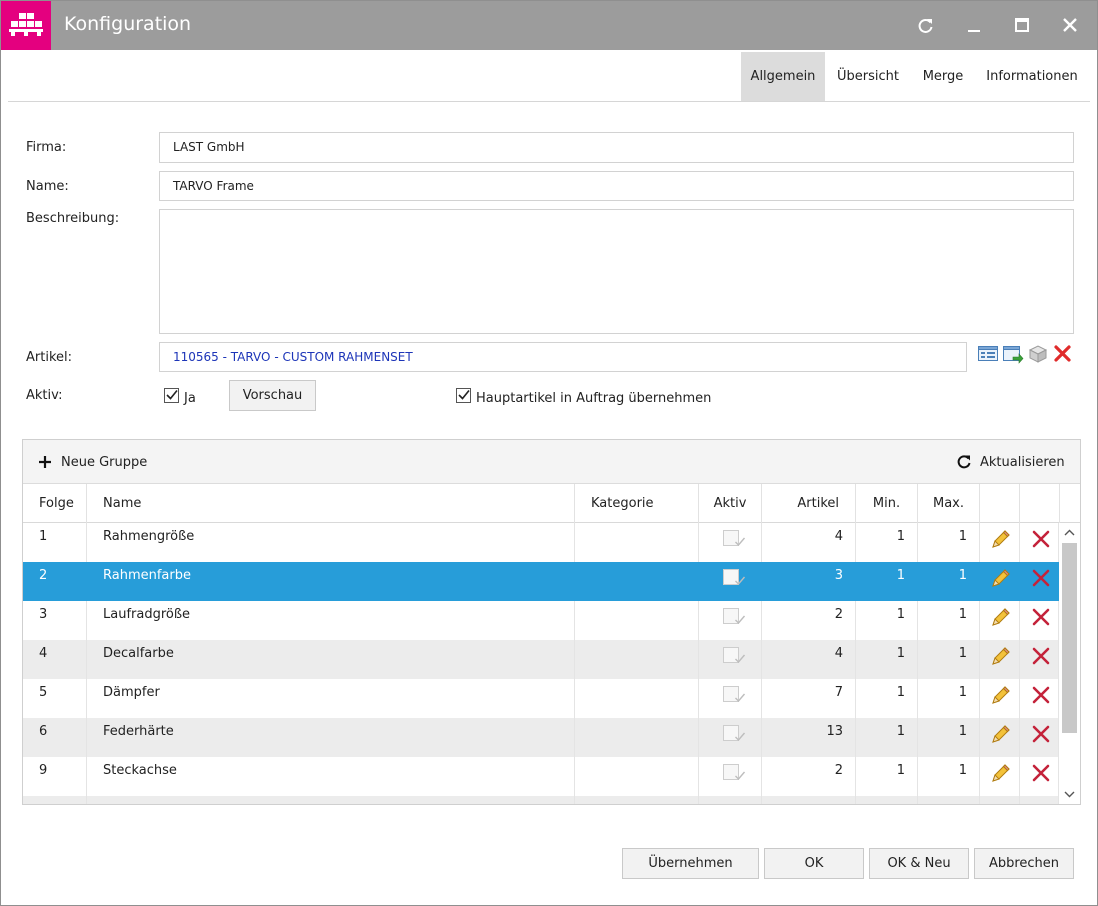  Describe the element at coordinates (463, 395) in the screenshot. I see `hauptartikel-checkbox` at that location.